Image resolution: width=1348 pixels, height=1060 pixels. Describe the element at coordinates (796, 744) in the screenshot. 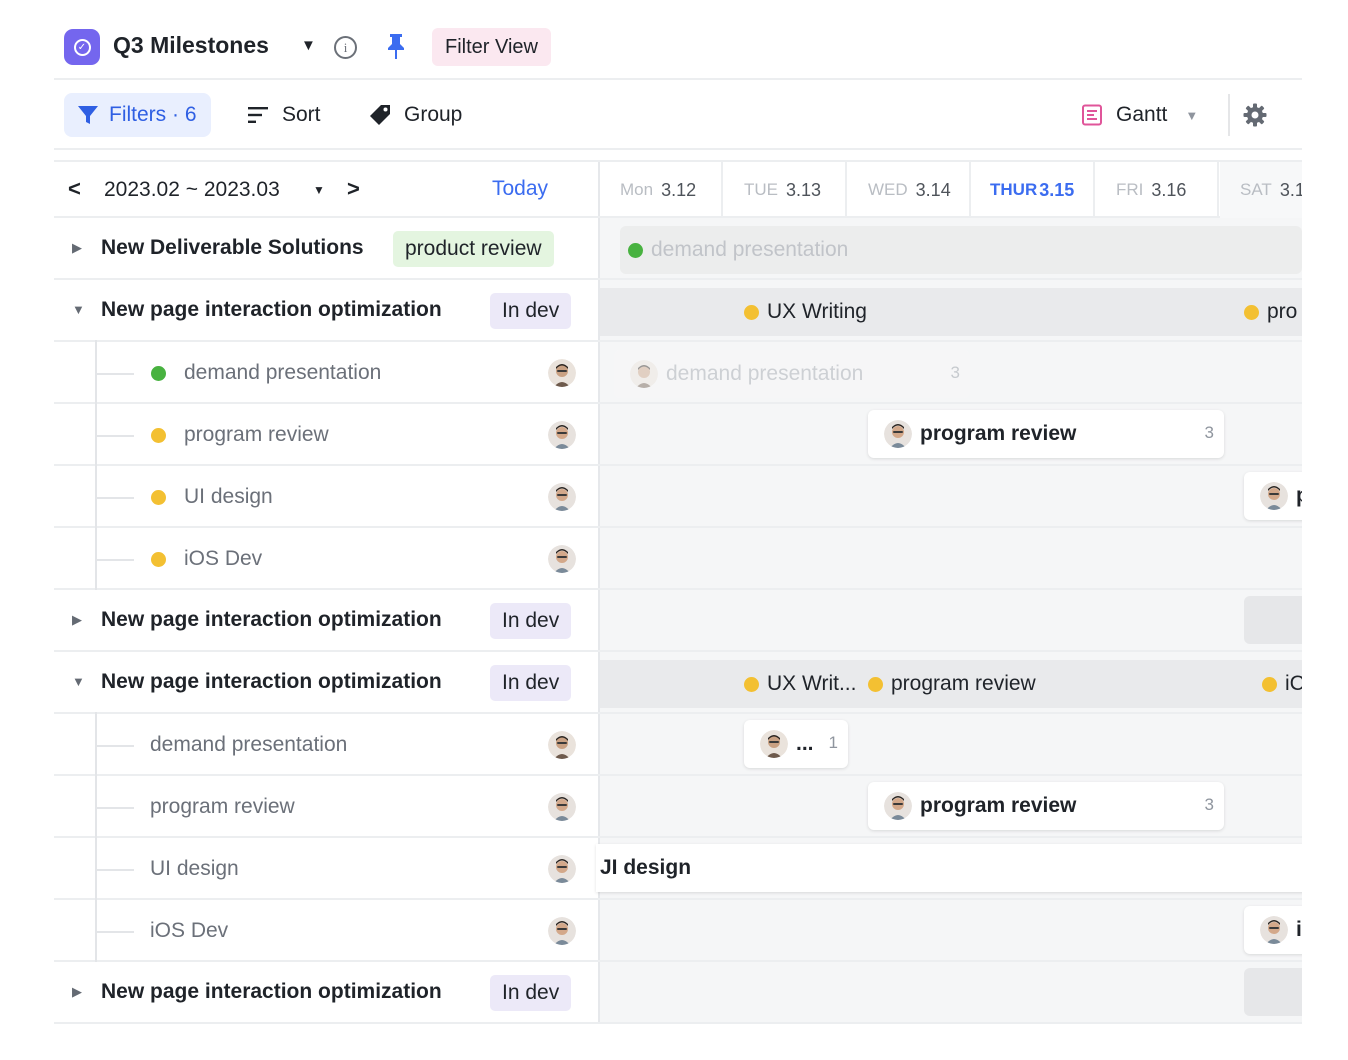

I see `task-bar: ... 1` at that location.